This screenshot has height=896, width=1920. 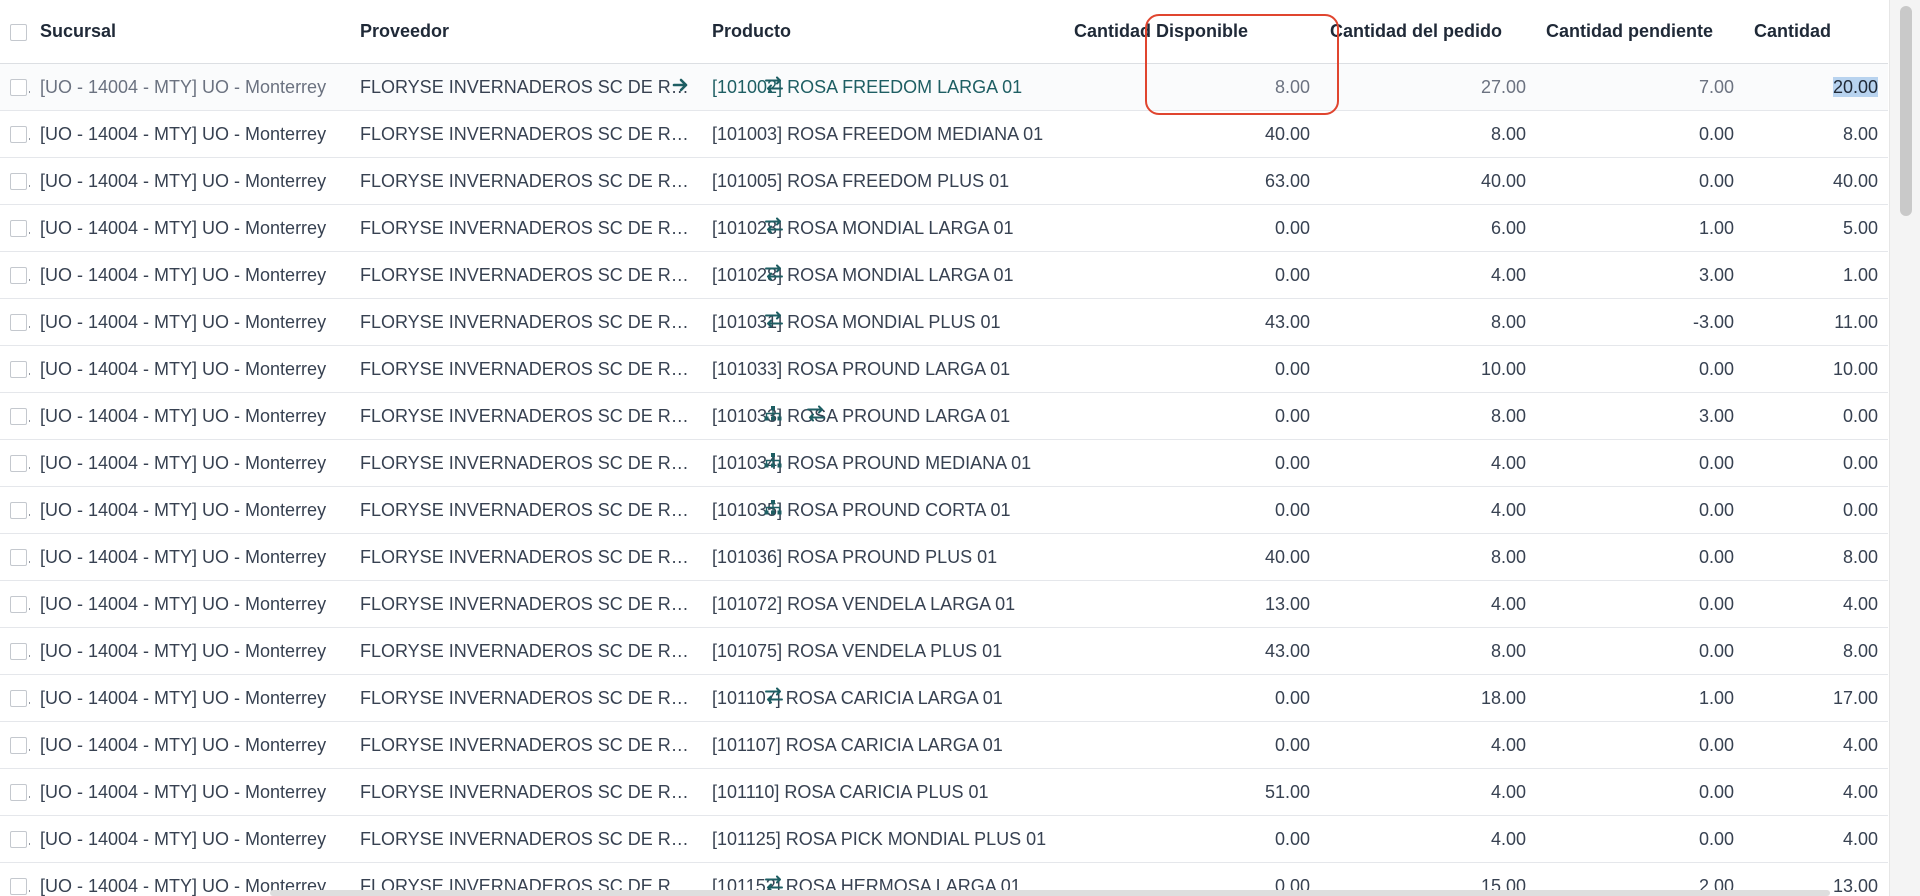 I want to click on cell-cantidad-disponible: 63.00, so click(x=1192, y=181).